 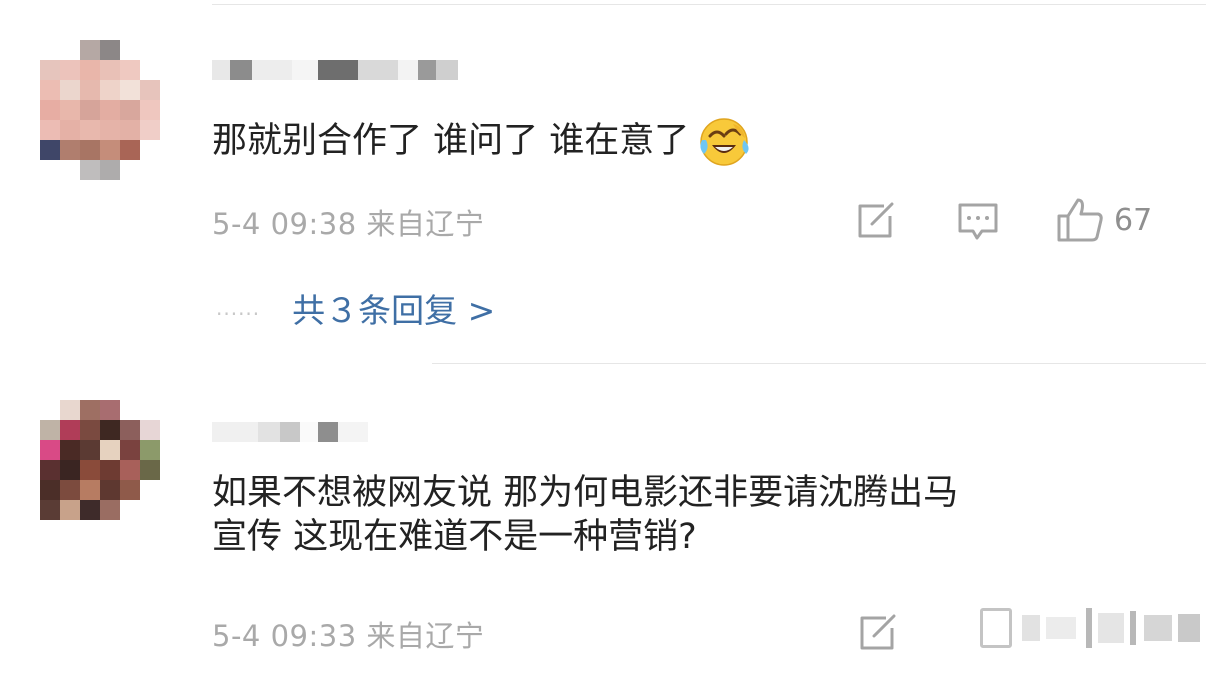 What do you see at coordinates (585, 493) in the screenshot?
I see `comment-body-line1: 如果不想被网友说 那为何电影还非要请沈腾出马` at bounding box center [585, 493].